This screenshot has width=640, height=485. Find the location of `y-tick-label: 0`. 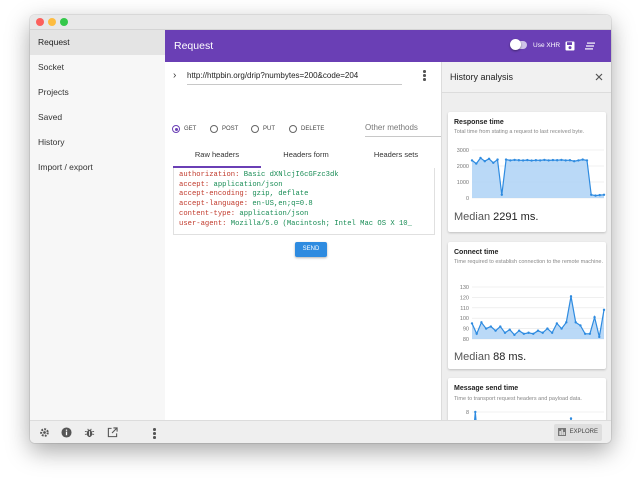

y-tick-label: 0 is located at coordinates (467, 199).